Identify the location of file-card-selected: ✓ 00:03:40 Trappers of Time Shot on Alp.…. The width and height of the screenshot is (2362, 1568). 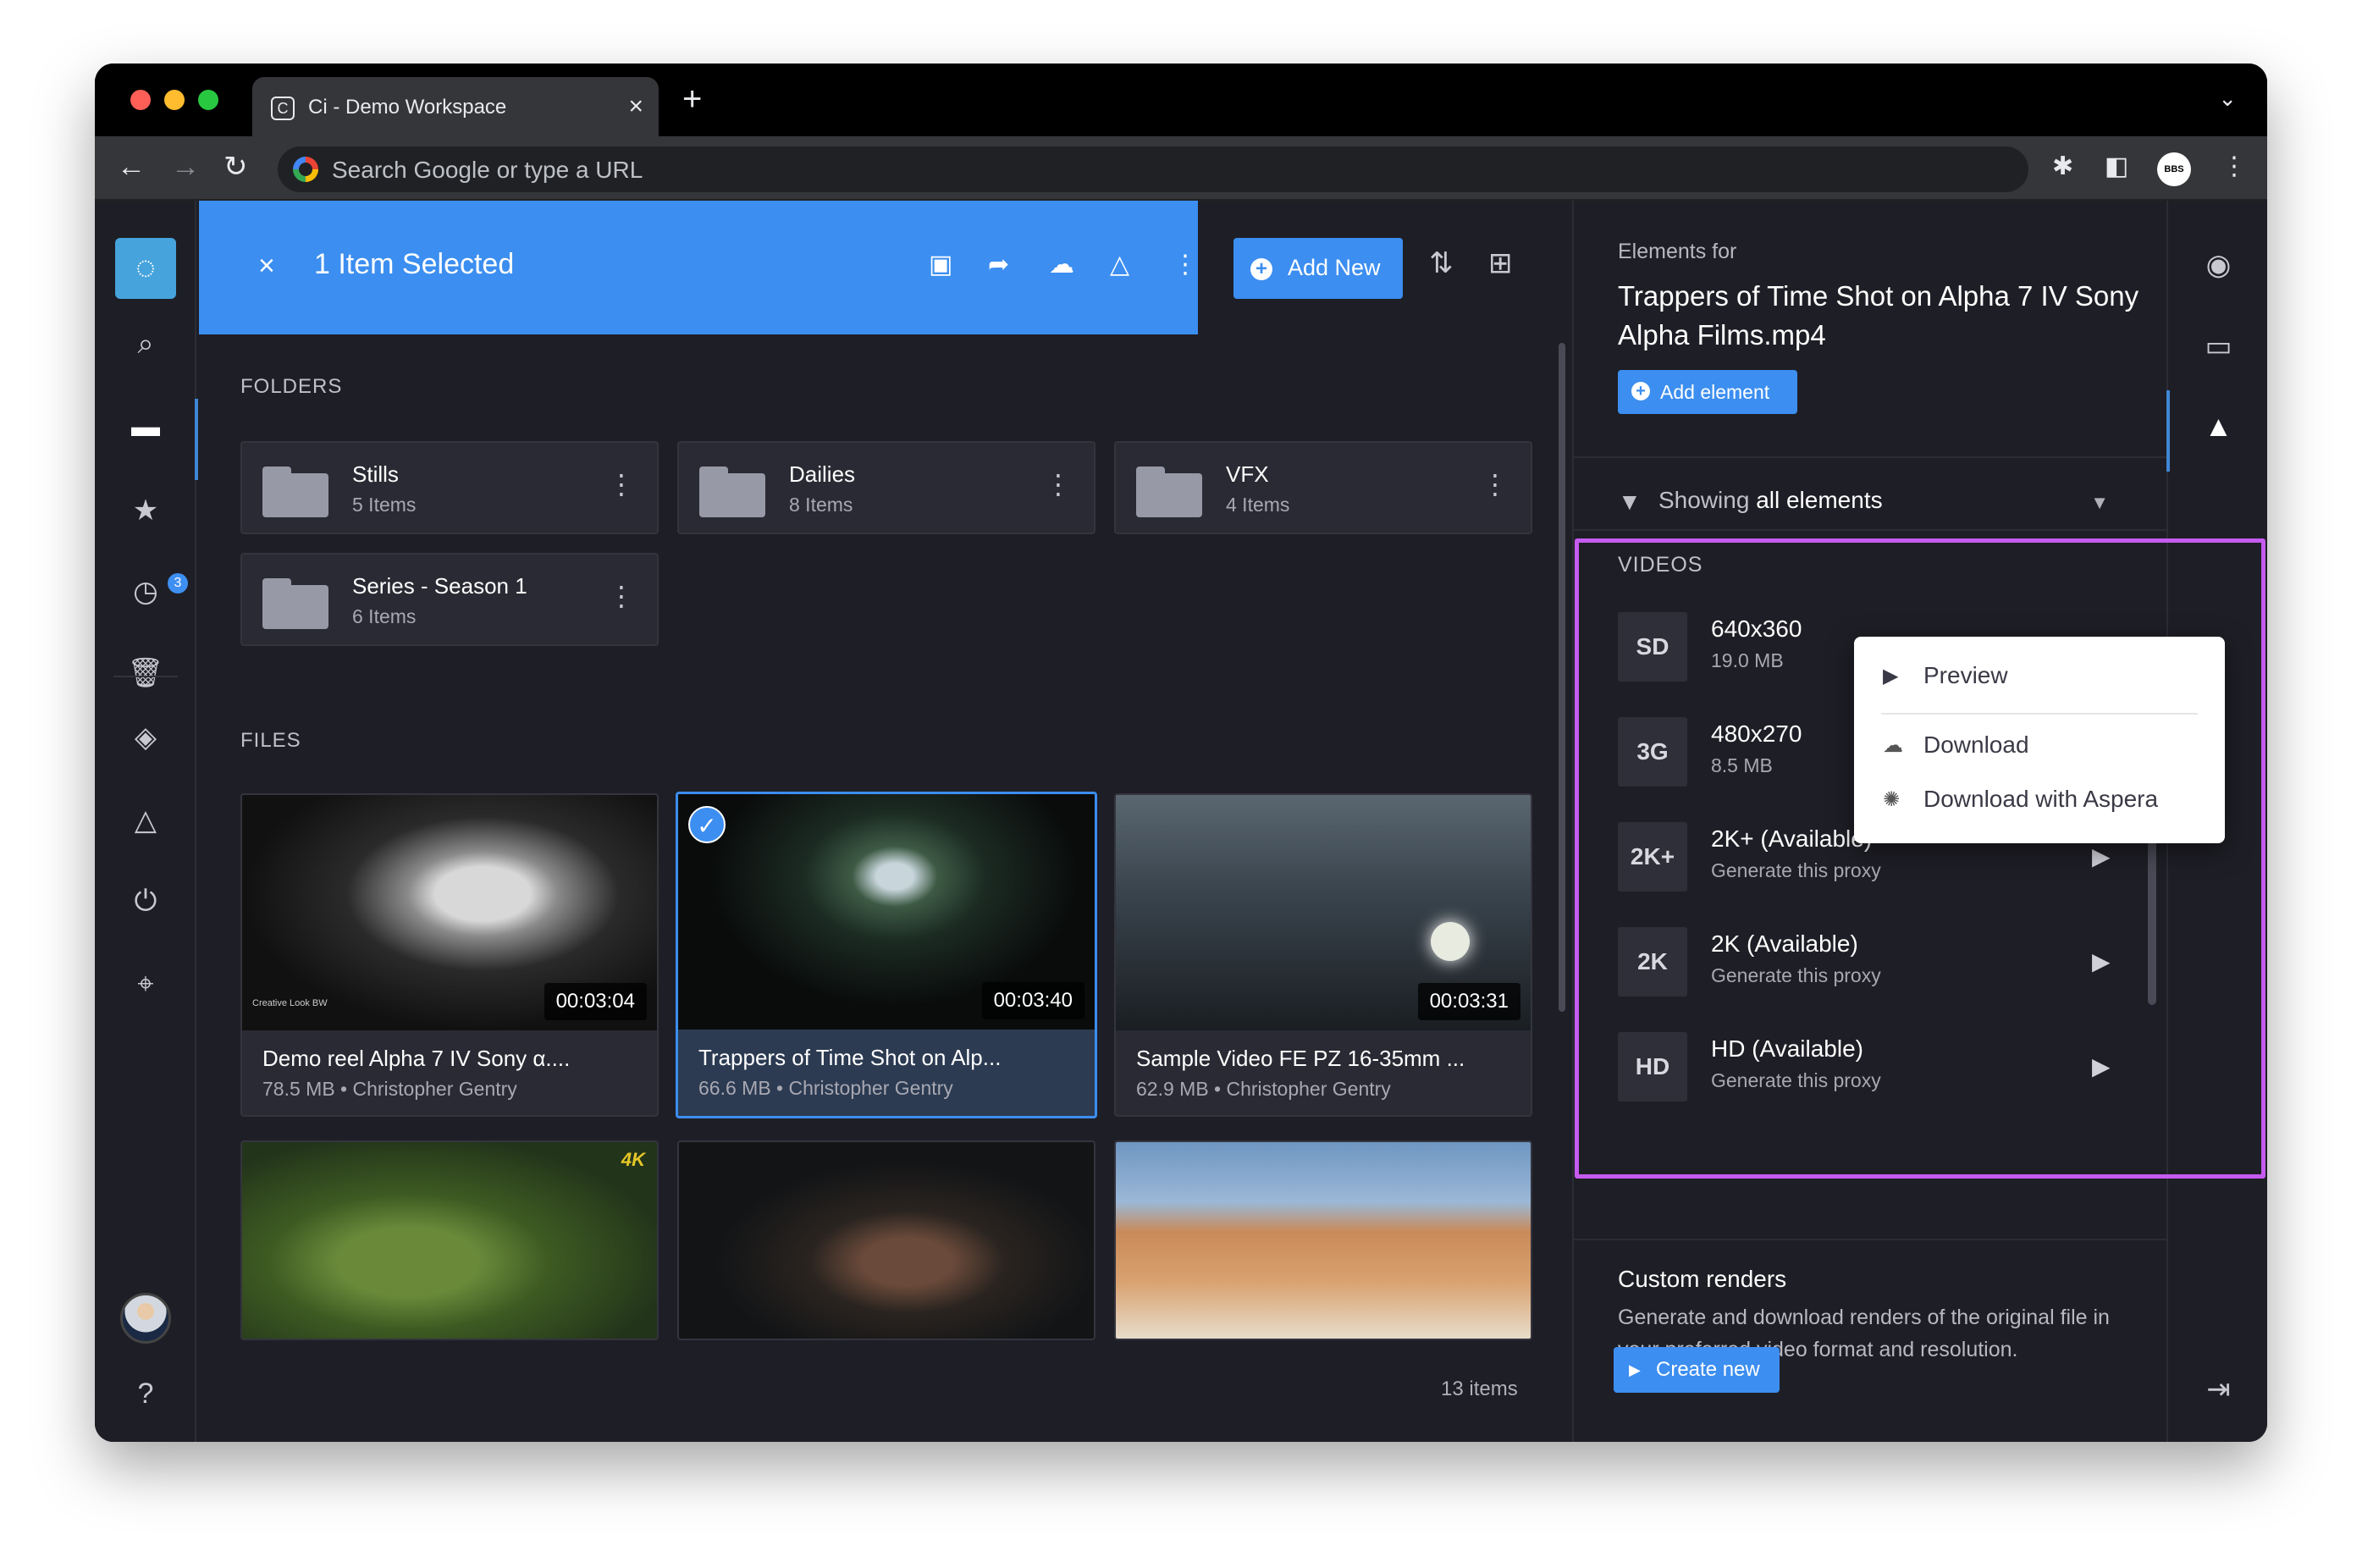
(886, 955).